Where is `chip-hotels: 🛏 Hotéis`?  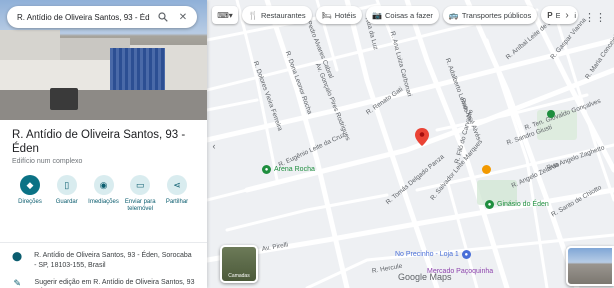 chip-hotels: 🛏 Hotéis is located at coordinates (338, 15).